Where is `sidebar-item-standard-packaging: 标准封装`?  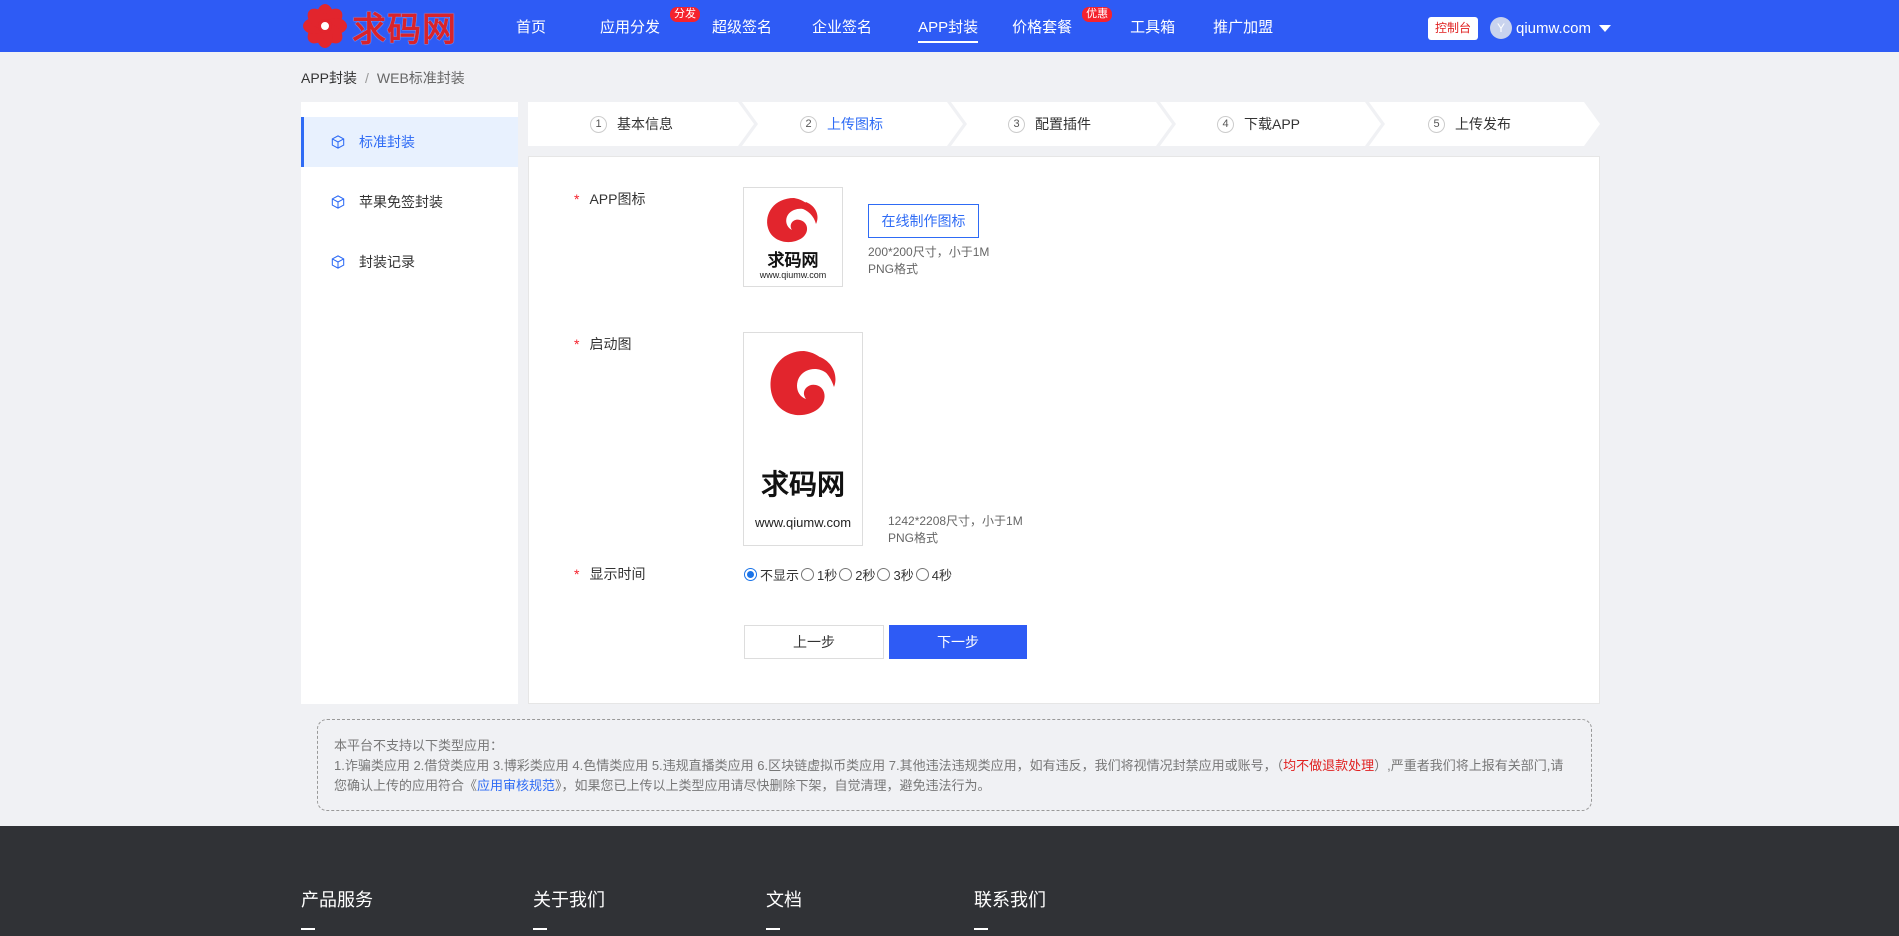 sidebar-item-standard-packaging: 标准封装 is located at coordinates (409, 142).